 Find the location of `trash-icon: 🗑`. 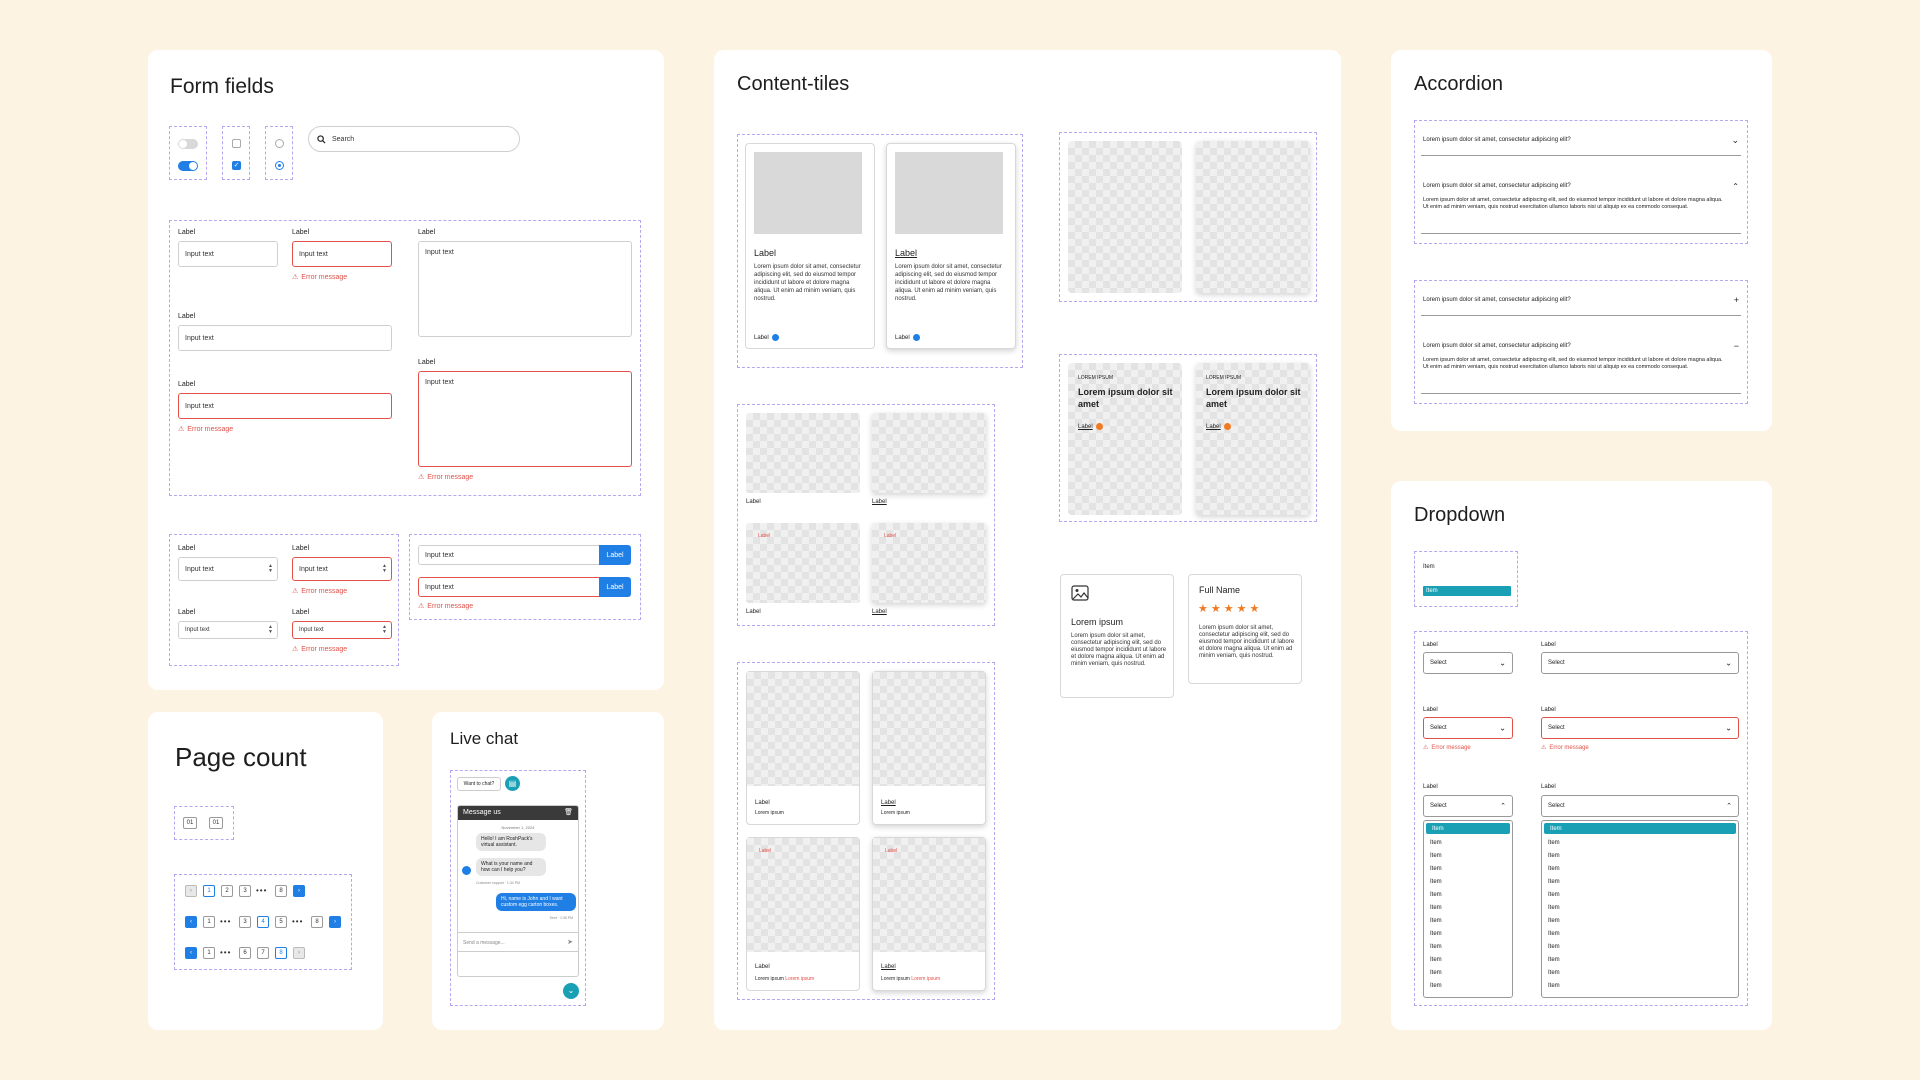

trash-icon: 🗑 is located at coordinates (568, 813).